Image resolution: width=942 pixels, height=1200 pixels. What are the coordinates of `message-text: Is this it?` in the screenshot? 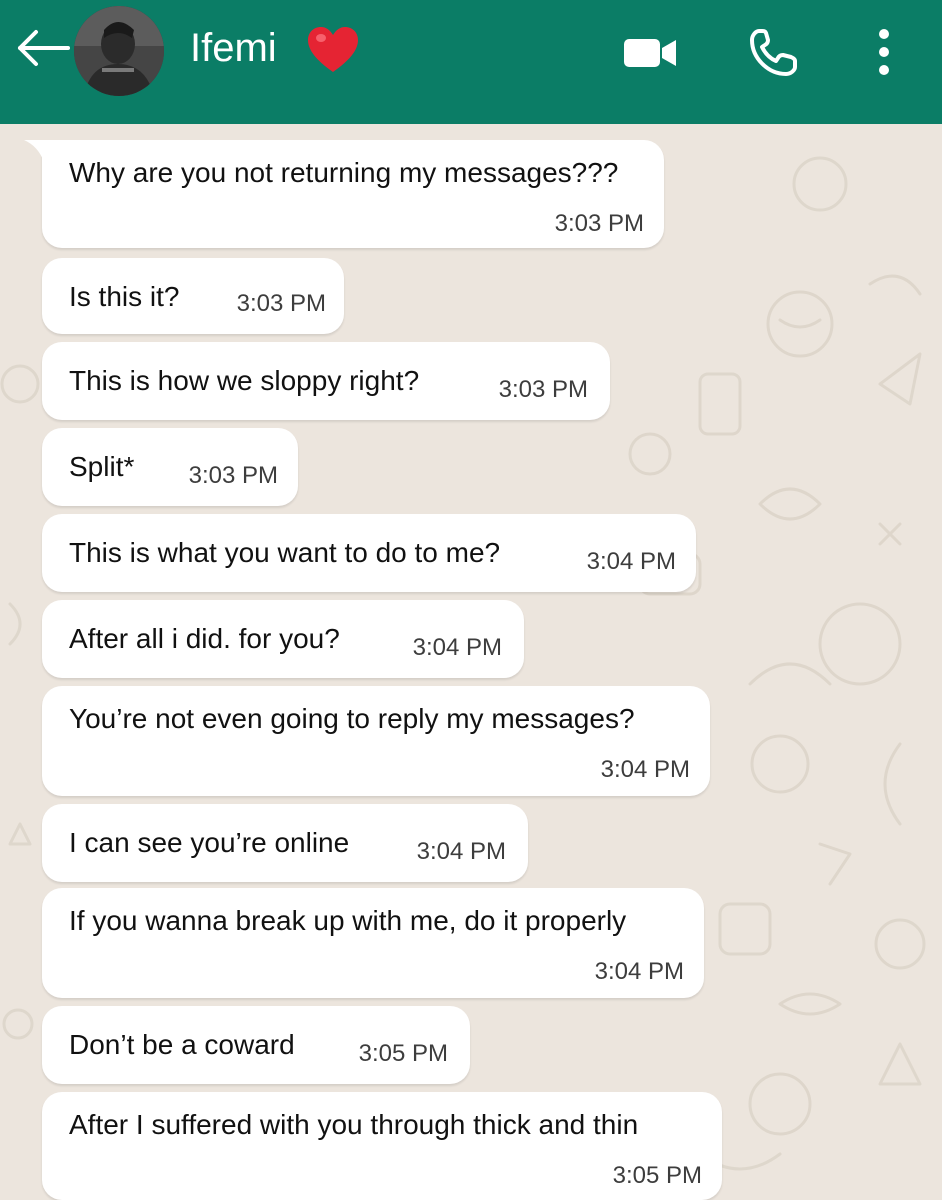 It's located at (124, 296).